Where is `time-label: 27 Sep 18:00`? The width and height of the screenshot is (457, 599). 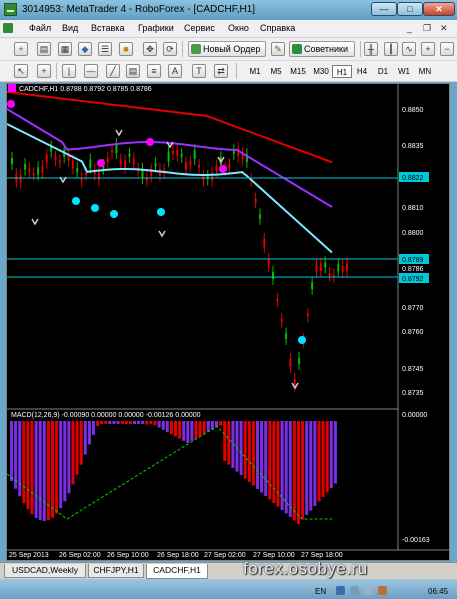 time-label: 27 Sep 18:00 is located at coordinates (322, 555).